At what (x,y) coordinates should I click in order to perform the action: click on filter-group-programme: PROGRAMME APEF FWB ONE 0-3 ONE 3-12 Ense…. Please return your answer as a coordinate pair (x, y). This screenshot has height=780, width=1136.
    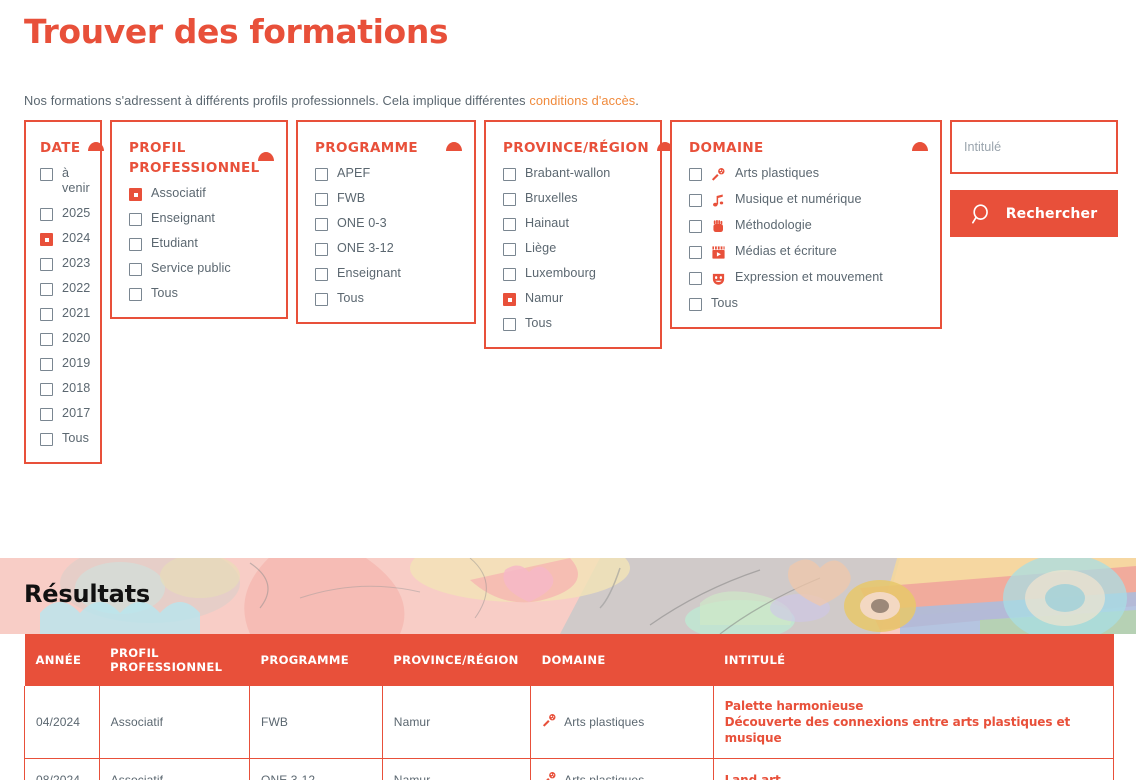
    Looking at the image, I should click on (386, 222).